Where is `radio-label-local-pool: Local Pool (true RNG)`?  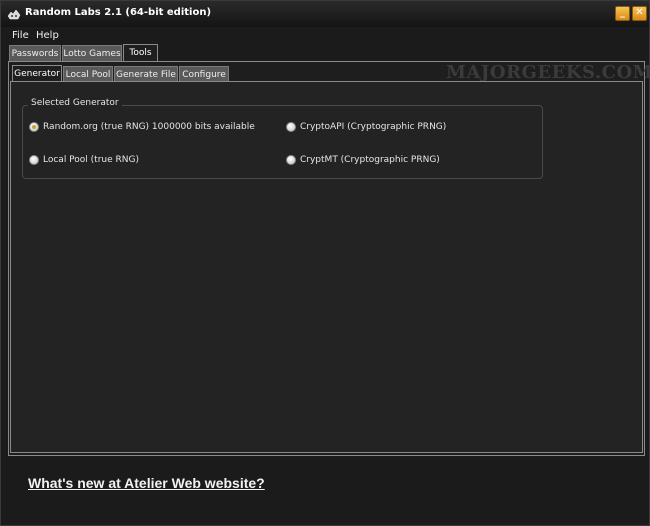 radio-label-local-pool: Local Pool (true RNG) is located at coordinates (91, 160).